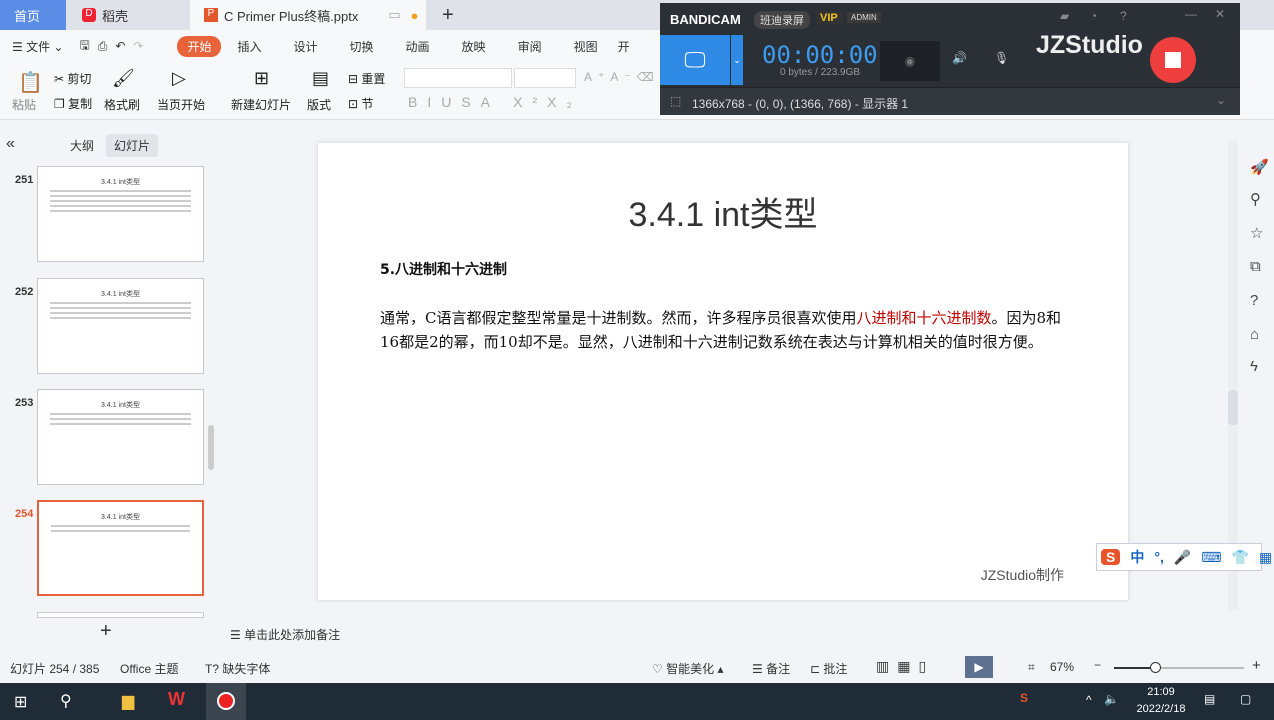 This screenshot has width=1274, height=720. What do you see at coordinates (545, 78) in the screenshot?
I see `font-size-select` at bounding box center [545, 78].